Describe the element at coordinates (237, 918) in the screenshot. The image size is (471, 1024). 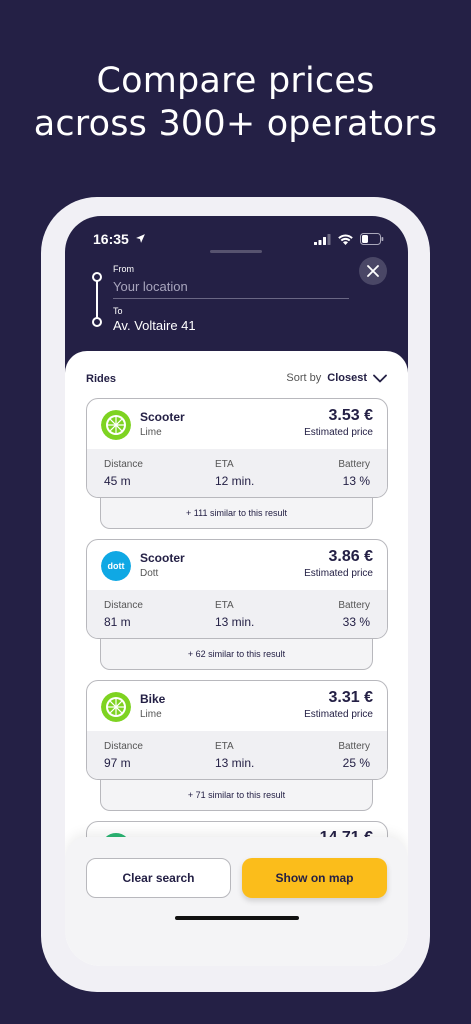
I see `home-indicator` at that location.